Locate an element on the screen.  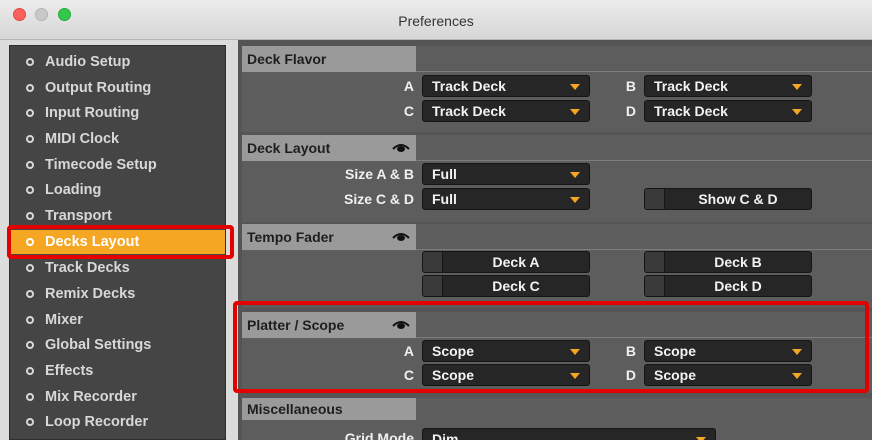
size-ab-dropdown: Full is located at coordinates (506, 174).